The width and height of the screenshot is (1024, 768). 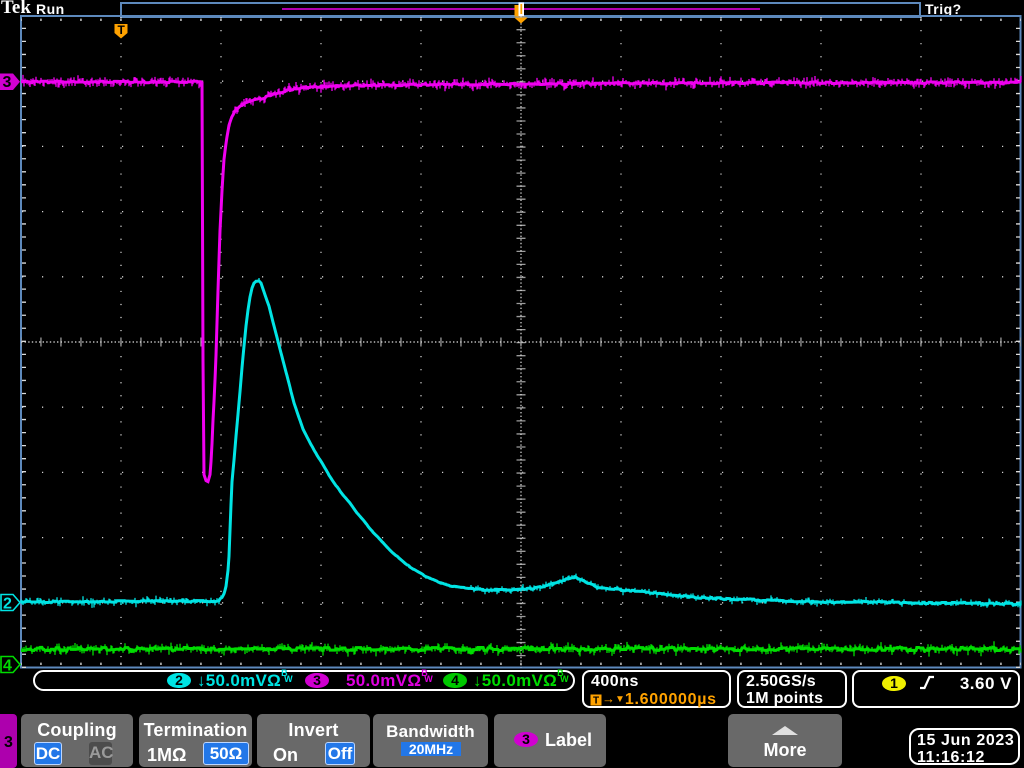 What do you see at coordinates (7, 82) in the screenshot?
I see `svg-text: 3` at bounding box center [7, 82].